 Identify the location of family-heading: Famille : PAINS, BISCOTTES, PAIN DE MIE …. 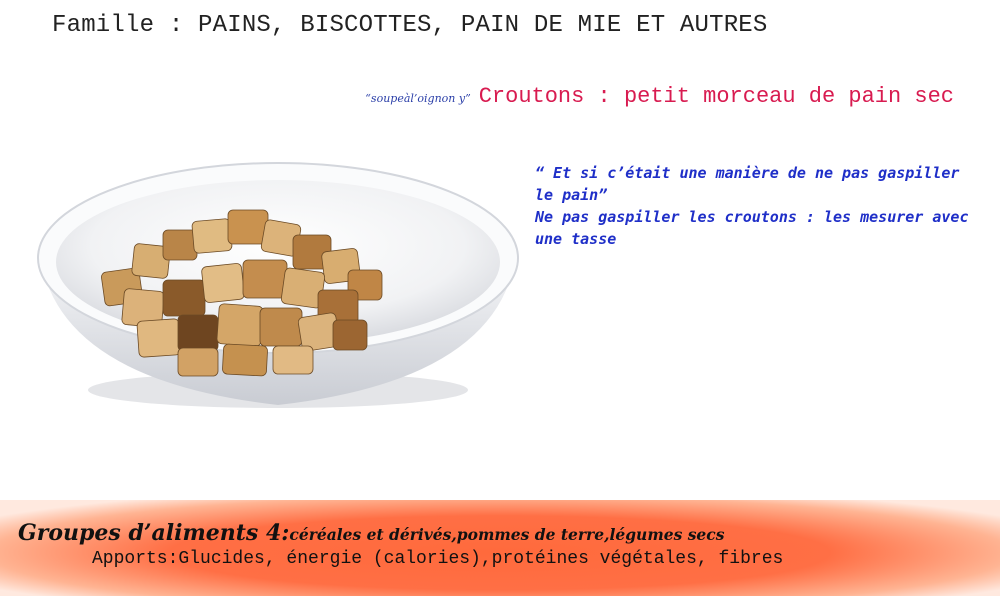
(410, 25).